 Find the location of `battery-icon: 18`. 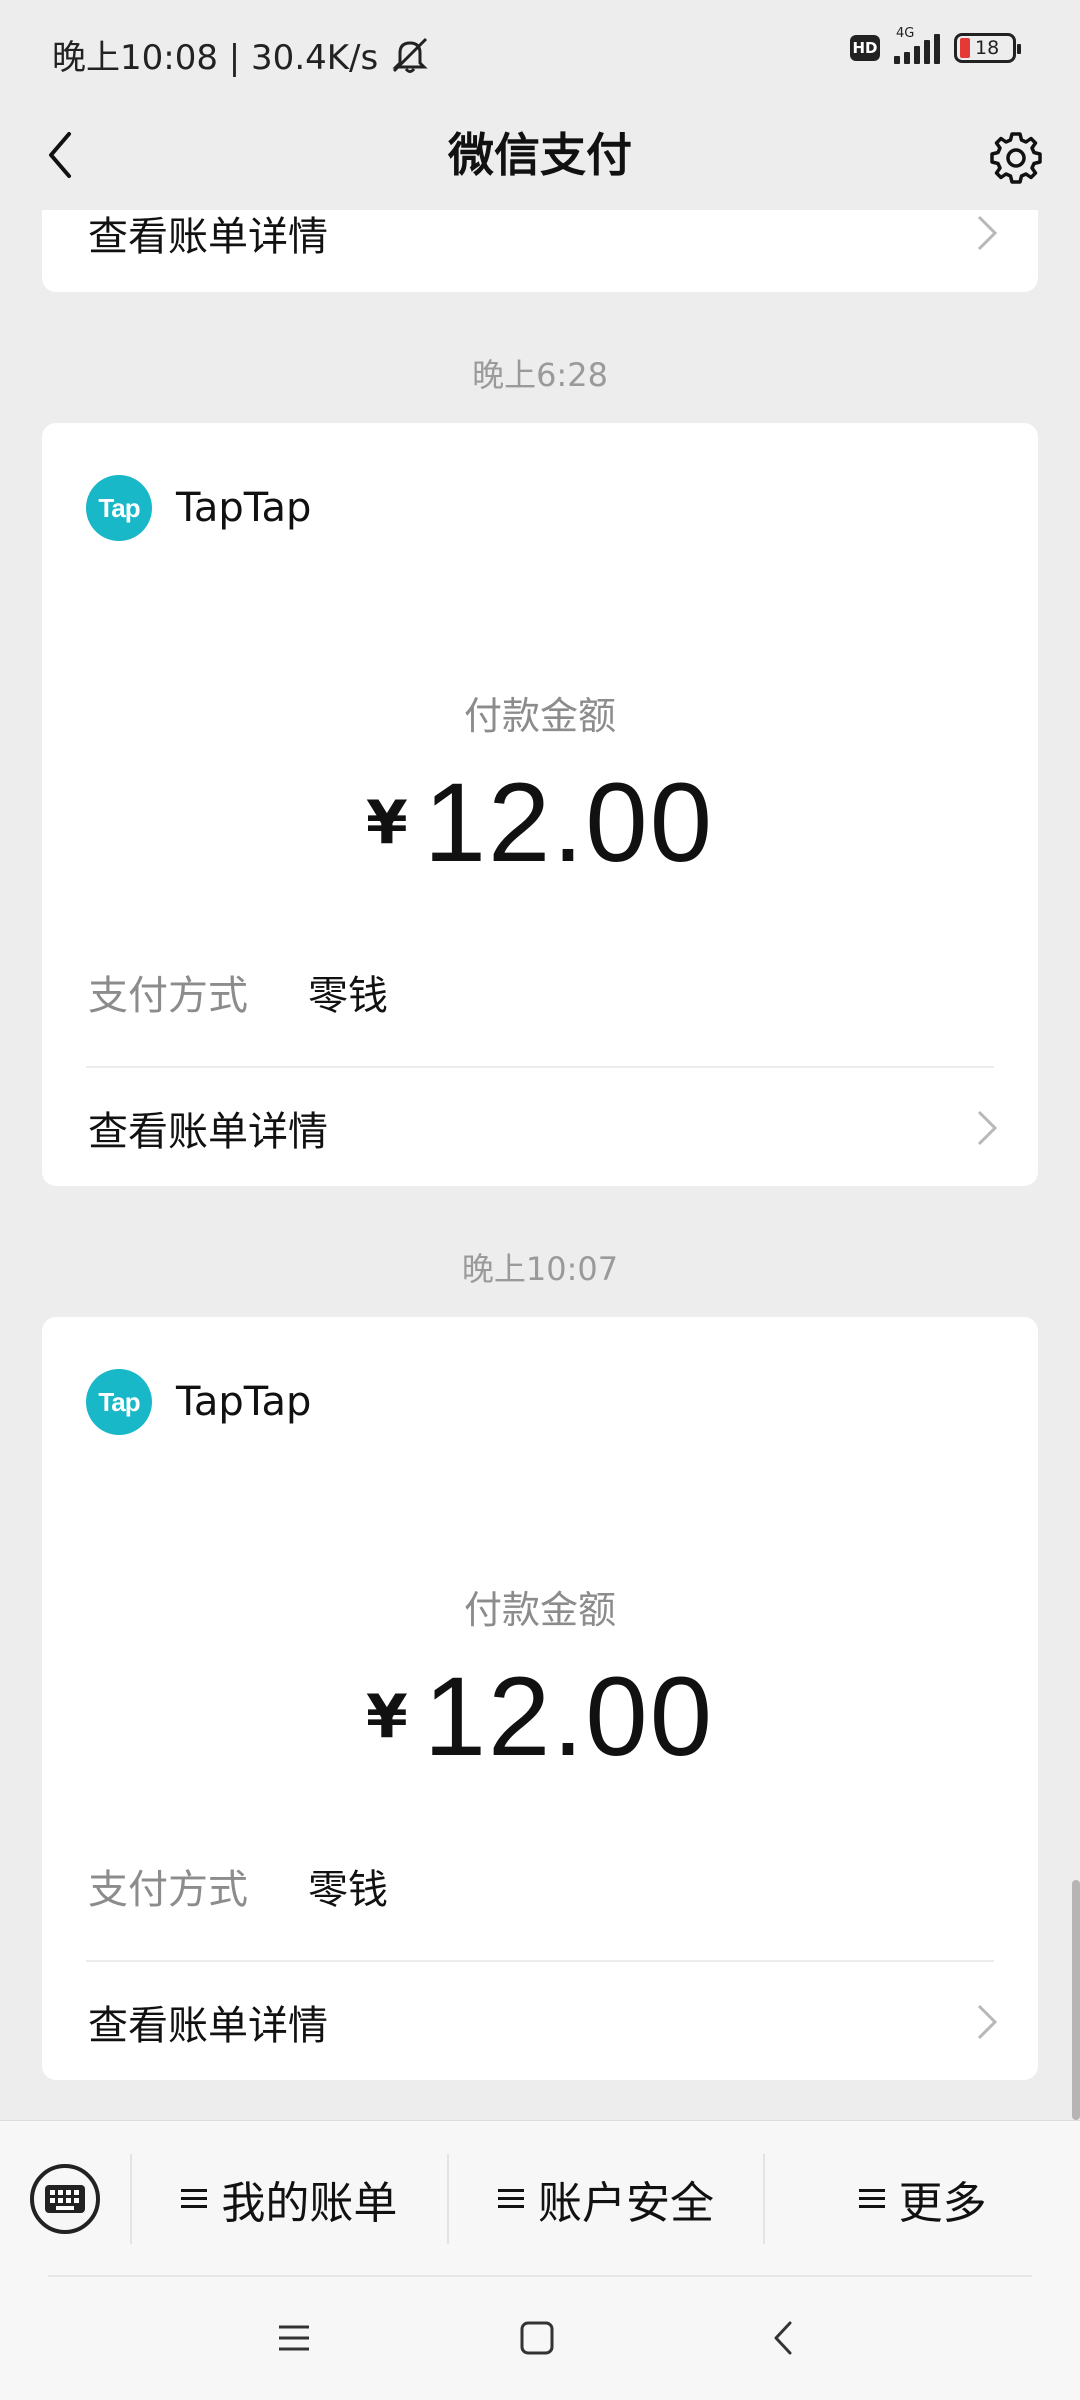

battery-icon: 18 is located at coordinates (987, 48).